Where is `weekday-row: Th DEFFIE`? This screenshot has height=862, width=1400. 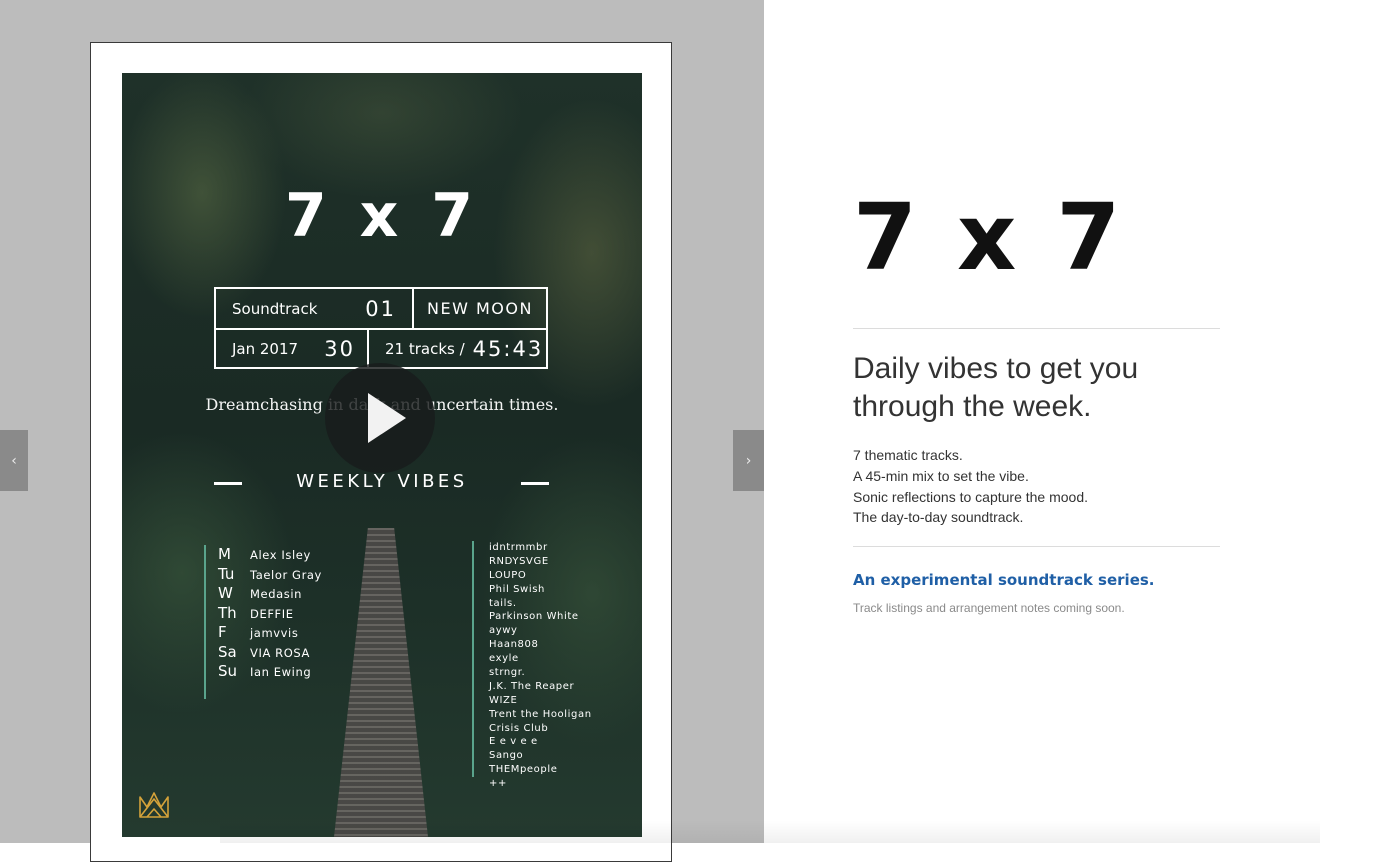
weekday-row: Th DEFFIE is located at coordinates (270, 614).